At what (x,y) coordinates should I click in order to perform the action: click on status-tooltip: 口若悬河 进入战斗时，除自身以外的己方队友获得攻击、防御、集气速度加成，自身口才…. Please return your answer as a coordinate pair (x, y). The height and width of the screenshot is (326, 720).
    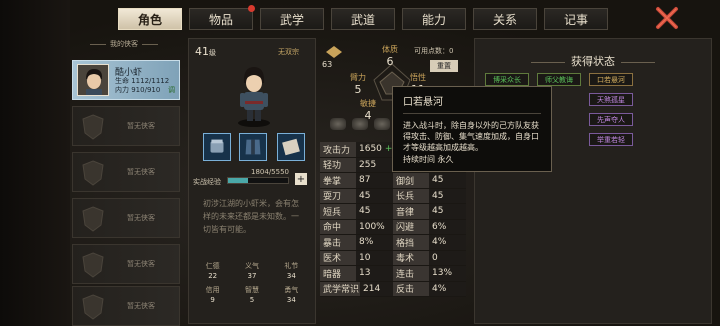
    Looking at the image, I should click on (472, 129).